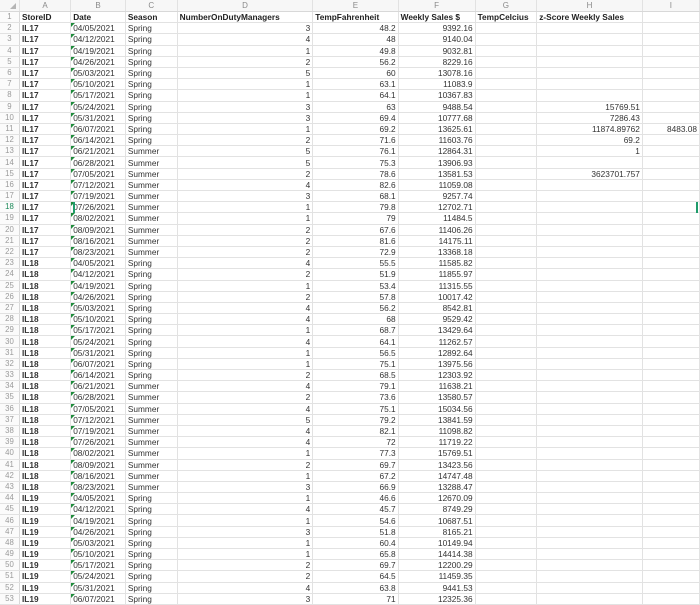  What do you see at coordinates (98, 297) in the screenshot?
I see `cell-date: 04/26/2021` at bounding box center [98, 297].